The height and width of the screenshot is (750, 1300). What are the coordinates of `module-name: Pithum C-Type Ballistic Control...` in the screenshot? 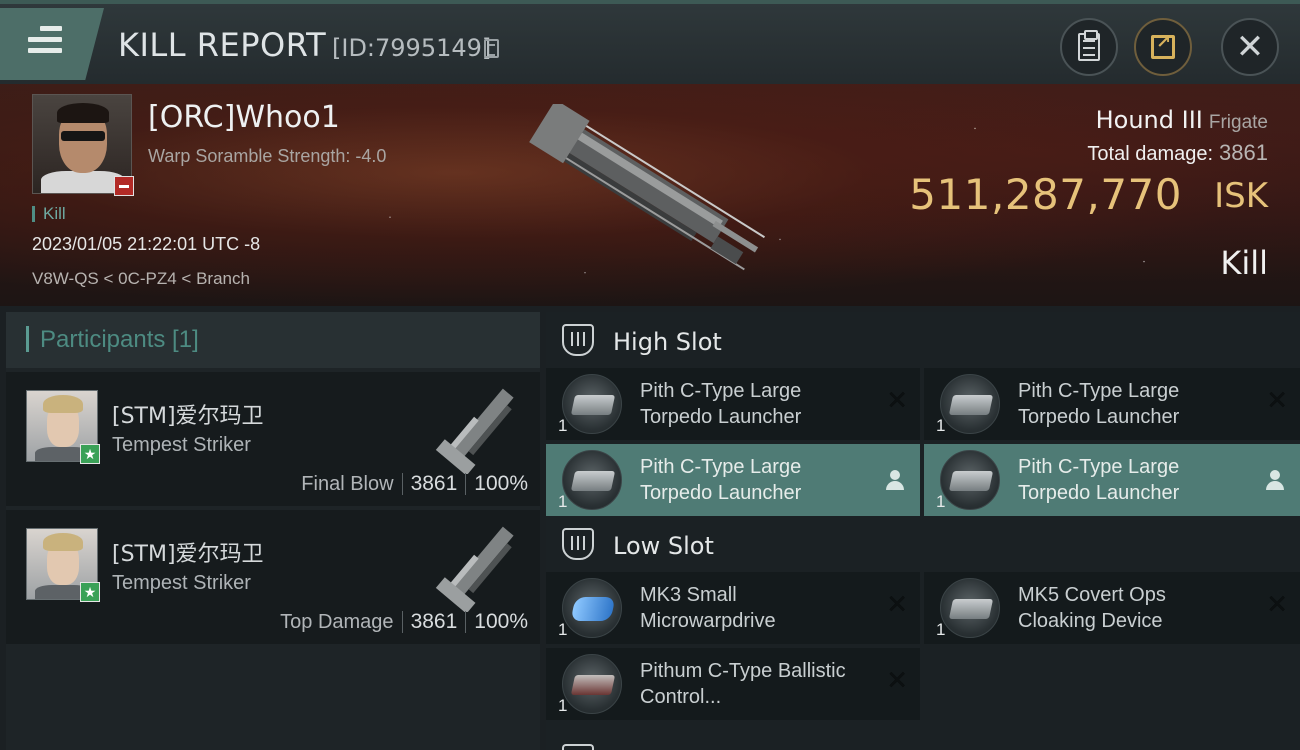 It's located at (743, 684).